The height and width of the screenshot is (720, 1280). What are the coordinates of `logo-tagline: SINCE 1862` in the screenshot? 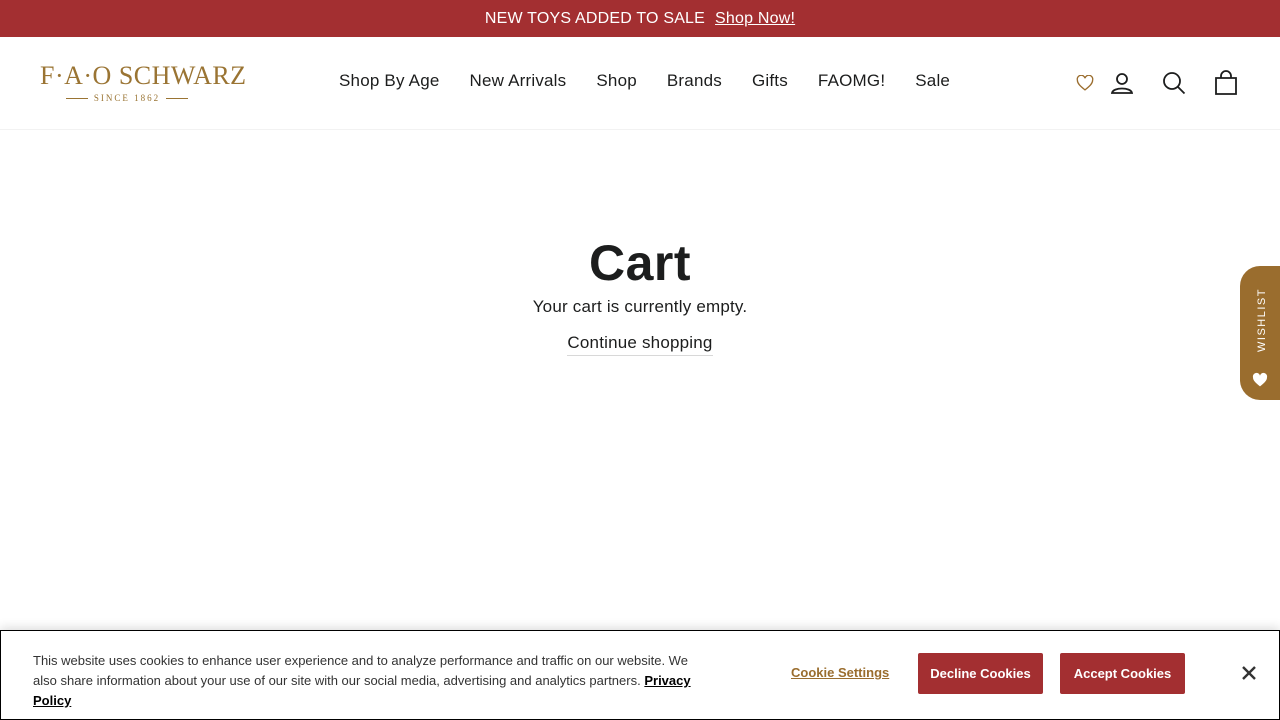 It's located at (127, 98).